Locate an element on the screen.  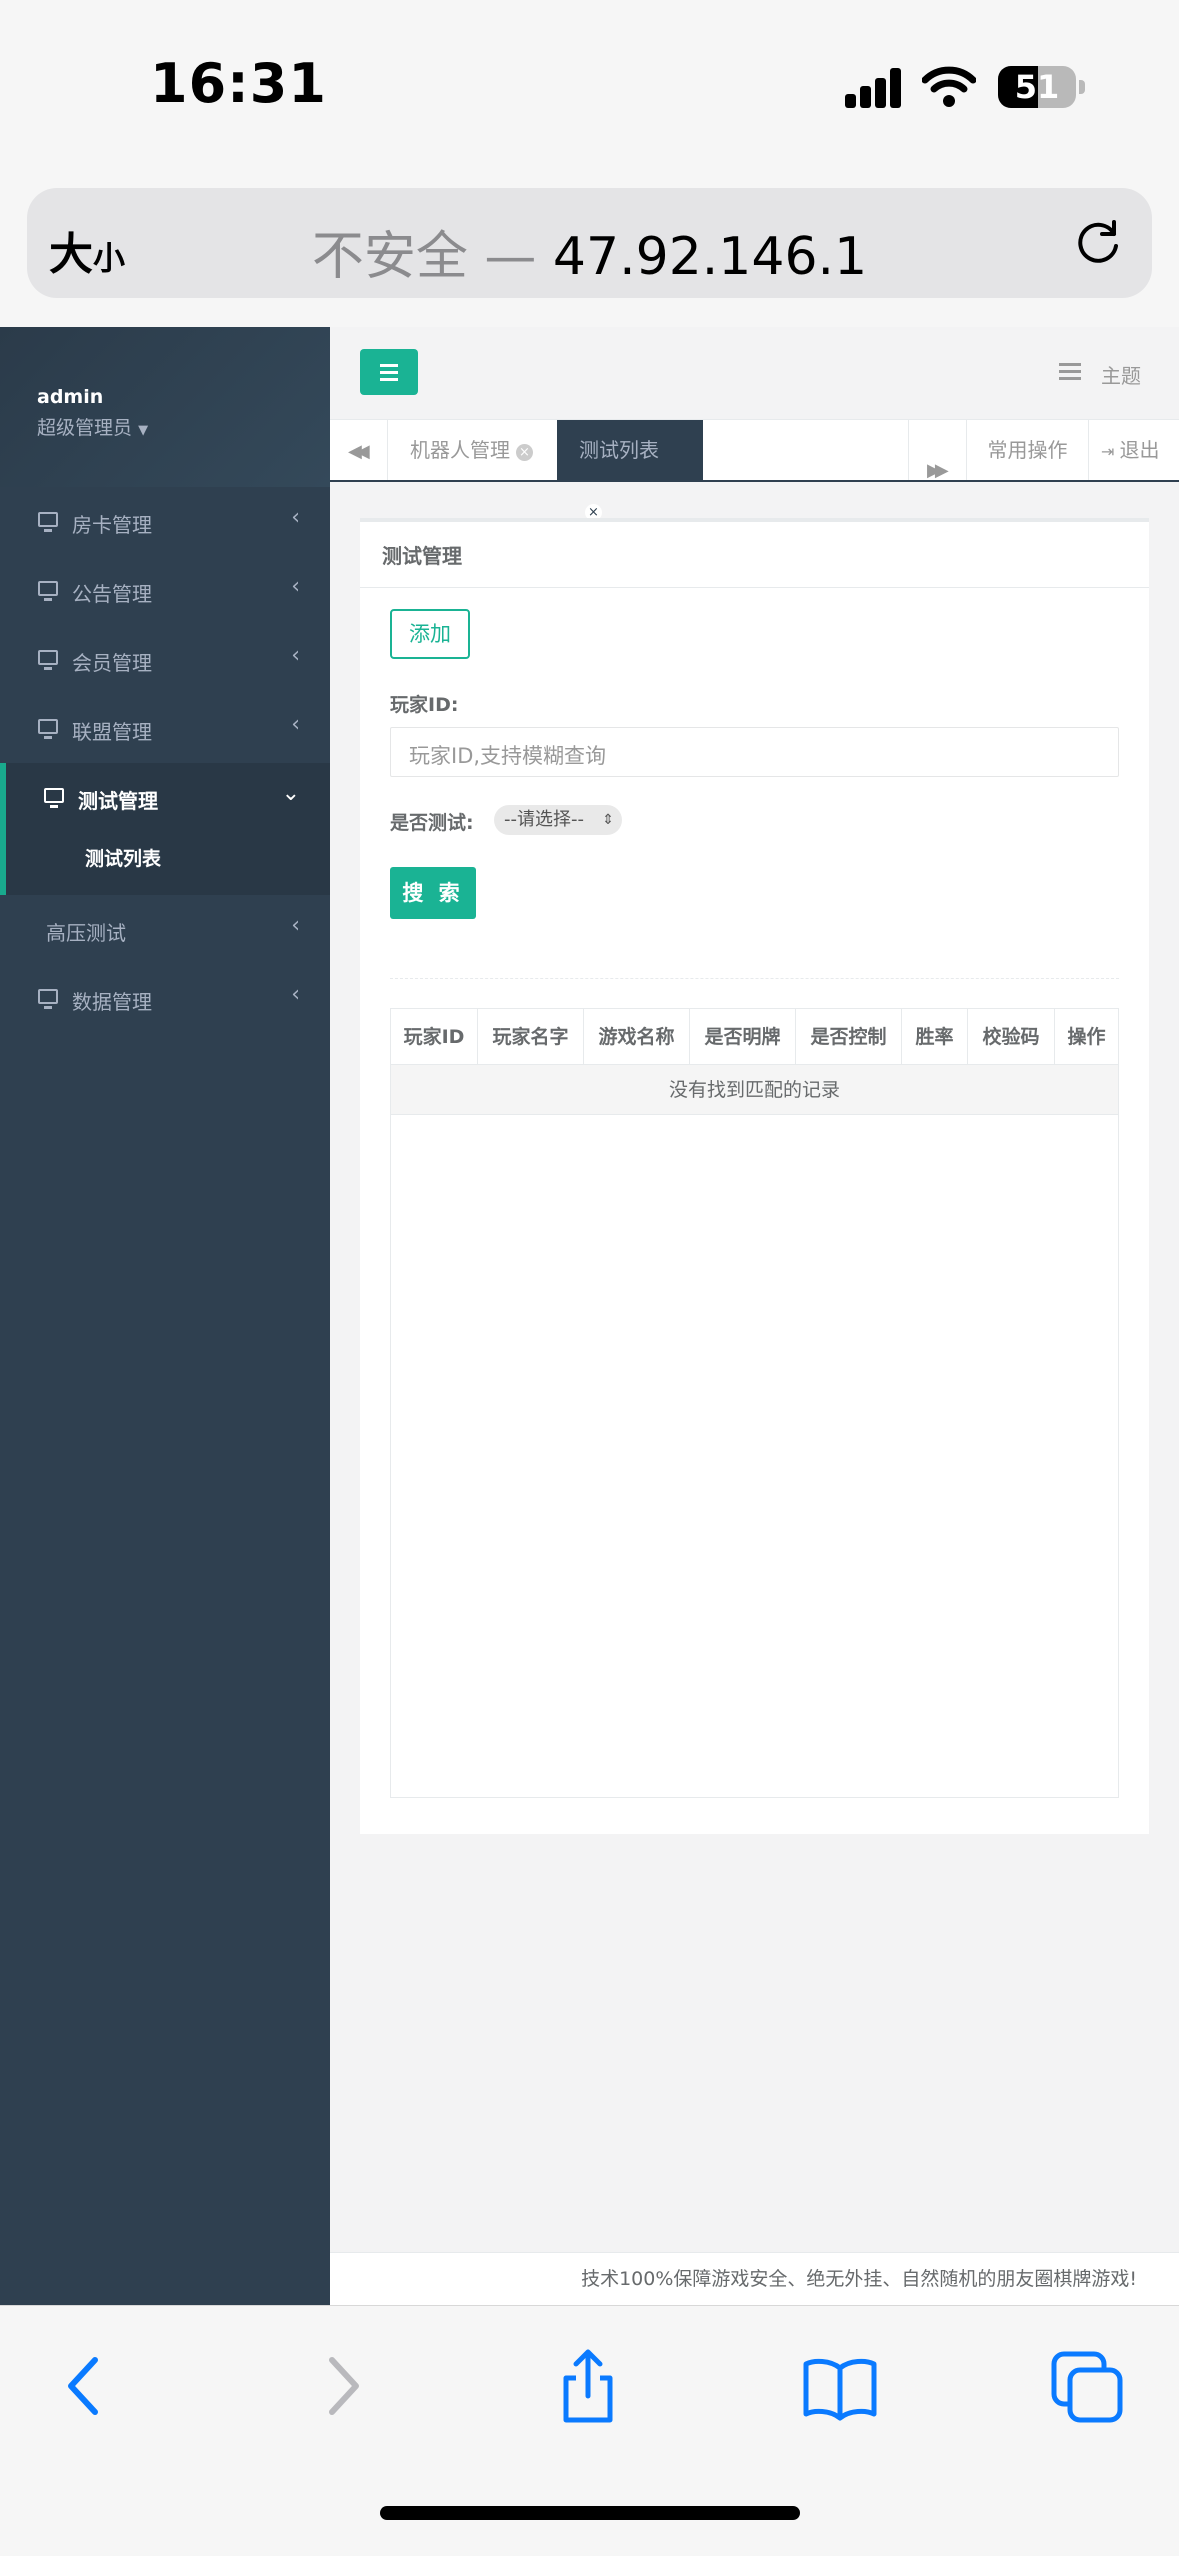
player-id-label: 玩家ID: is located at coordinates (424, 705).